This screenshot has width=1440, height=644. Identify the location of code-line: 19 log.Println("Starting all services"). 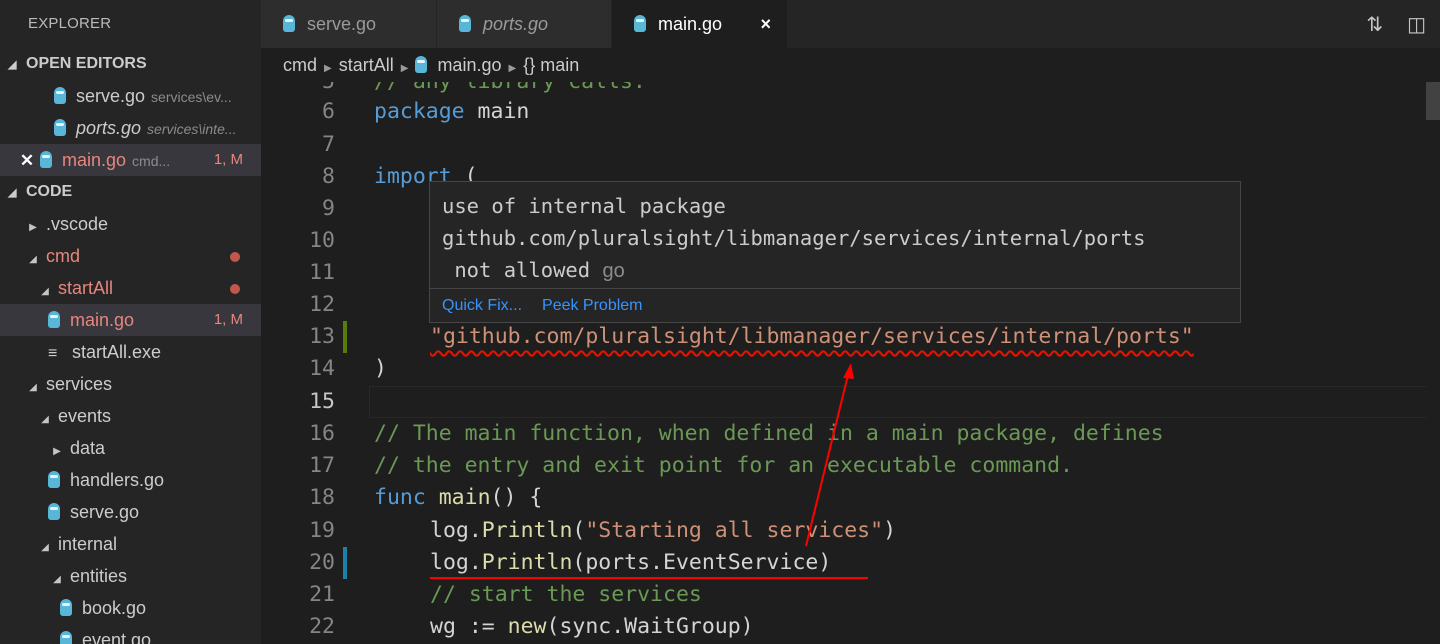
(603, 530).